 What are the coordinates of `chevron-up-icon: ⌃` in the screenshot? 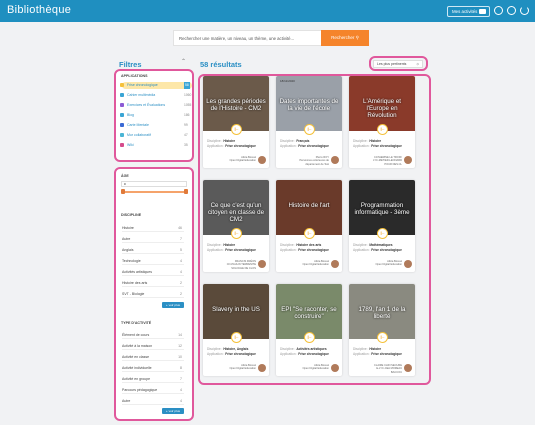 It's located at (183, 61).